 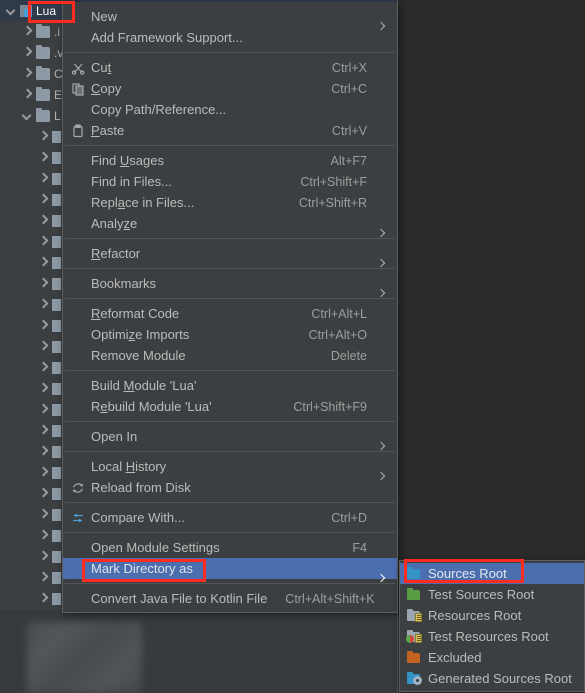 What do you see at coordinates (124, 283) in the screenshot?
I see `menu-item-label: Bookmarks` at bounding box center [124, 283].